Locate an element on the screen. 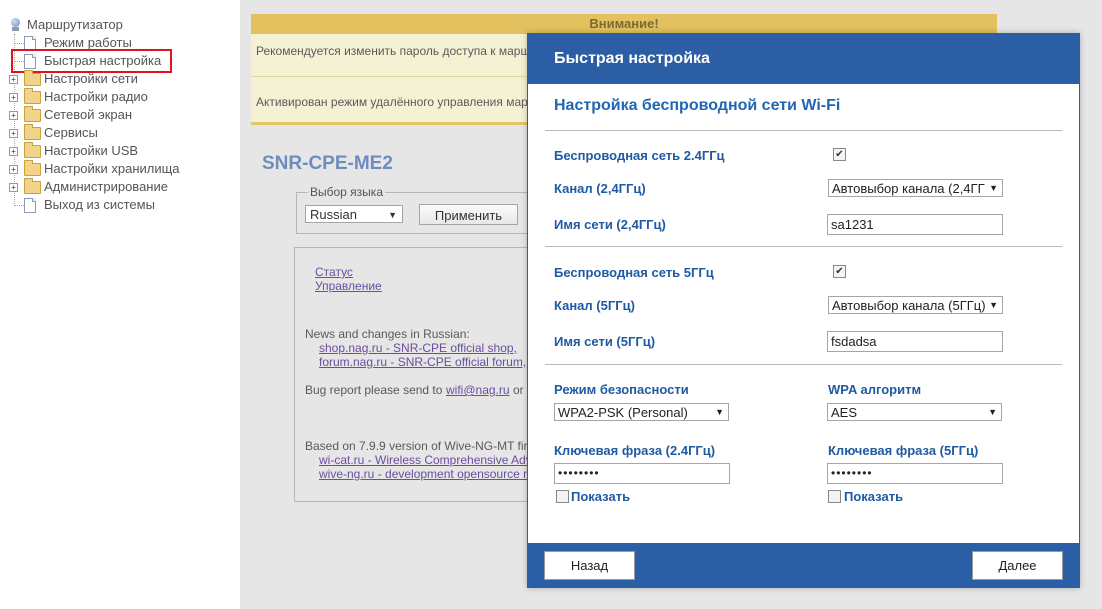 The height and width of the screenshot is (609, 1102). sidebar-item-label: Администрирование is located at coordinates (106, 186).